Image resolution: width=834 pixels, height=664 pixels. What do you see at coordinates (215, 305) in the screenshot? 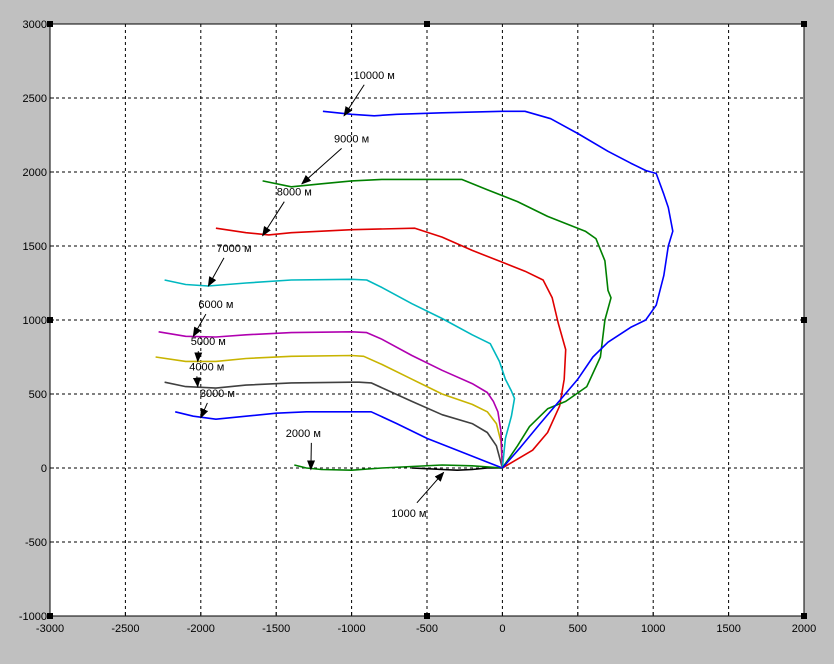
I see `annotation-label-5: 6000 м` at bounding box center [215, 305].